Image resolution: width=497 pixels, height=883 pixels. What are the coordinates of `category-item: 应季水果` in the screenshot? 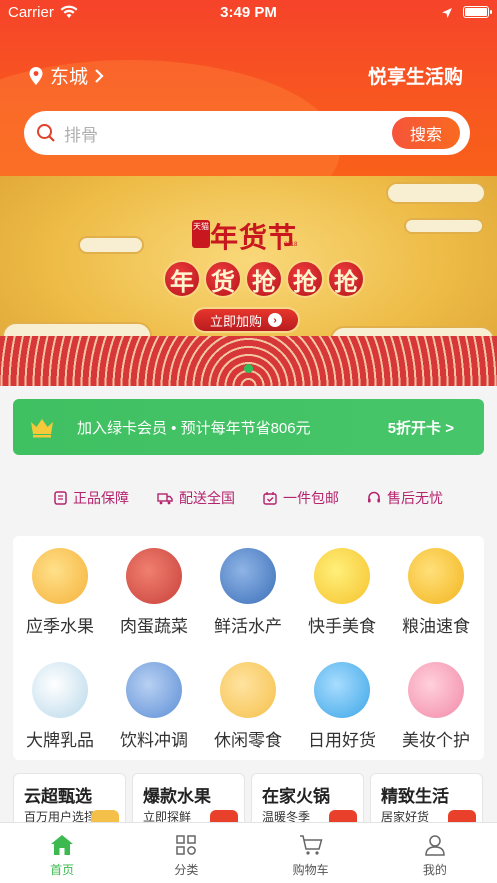 It's located at (60, 592).